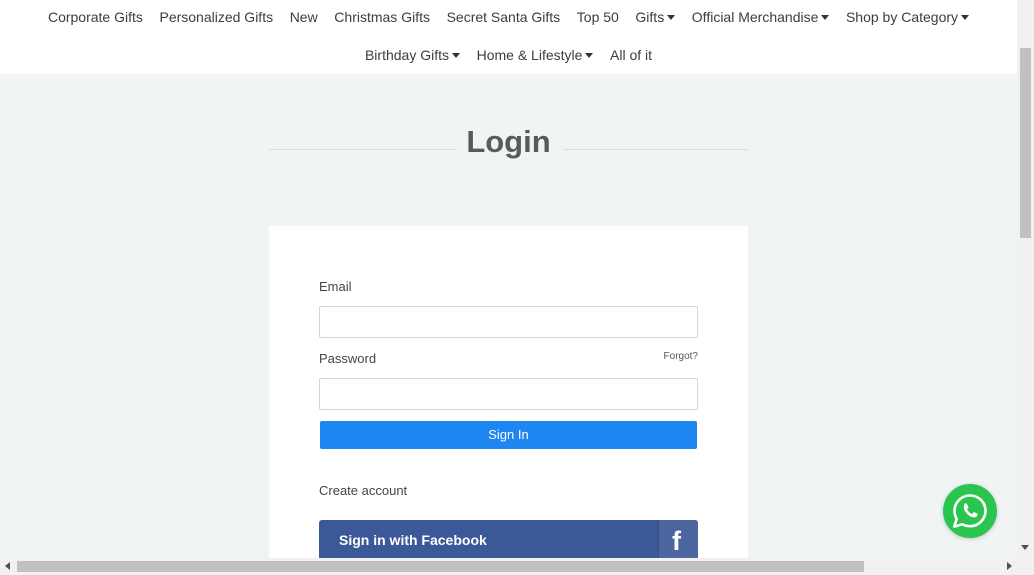 The width and height of the screenshot is (1034, 575). I want to click on sign-in-button: Sign In, so click(508, 435).